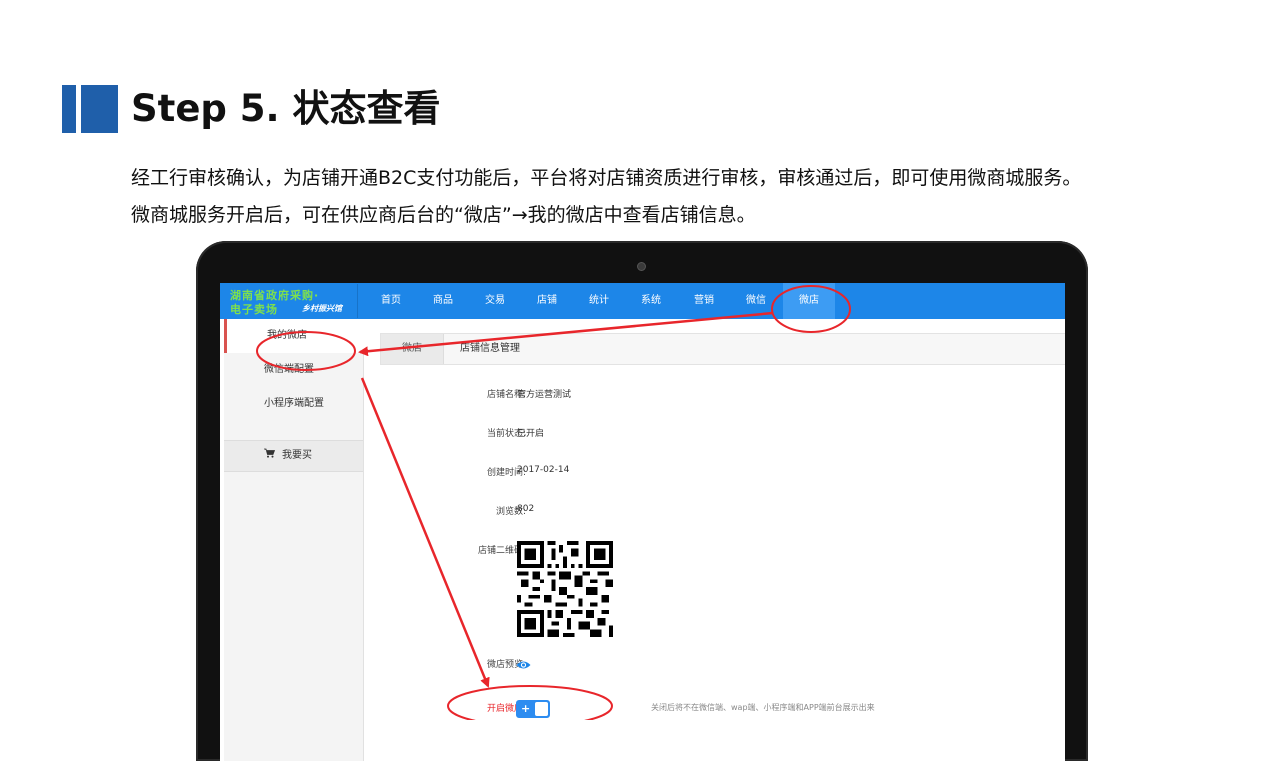 This screenshot has height=761, width=1280. Describe the element at coordinates (740, 436) in the screenshot. I see `row-status: 当前状态: 已开启` at that location.